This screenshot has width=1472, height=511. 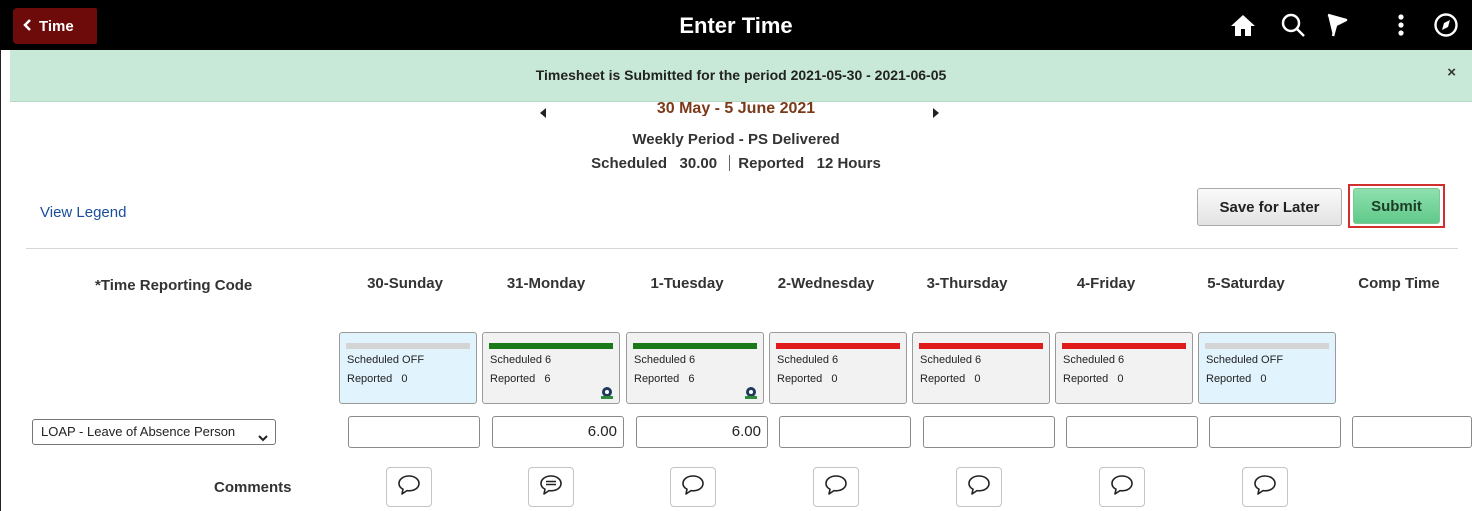 What do you see at coordinates (1396, 206) in the screenshot?
I see `submit-button: Submit` at bounding box center [1396, 206].